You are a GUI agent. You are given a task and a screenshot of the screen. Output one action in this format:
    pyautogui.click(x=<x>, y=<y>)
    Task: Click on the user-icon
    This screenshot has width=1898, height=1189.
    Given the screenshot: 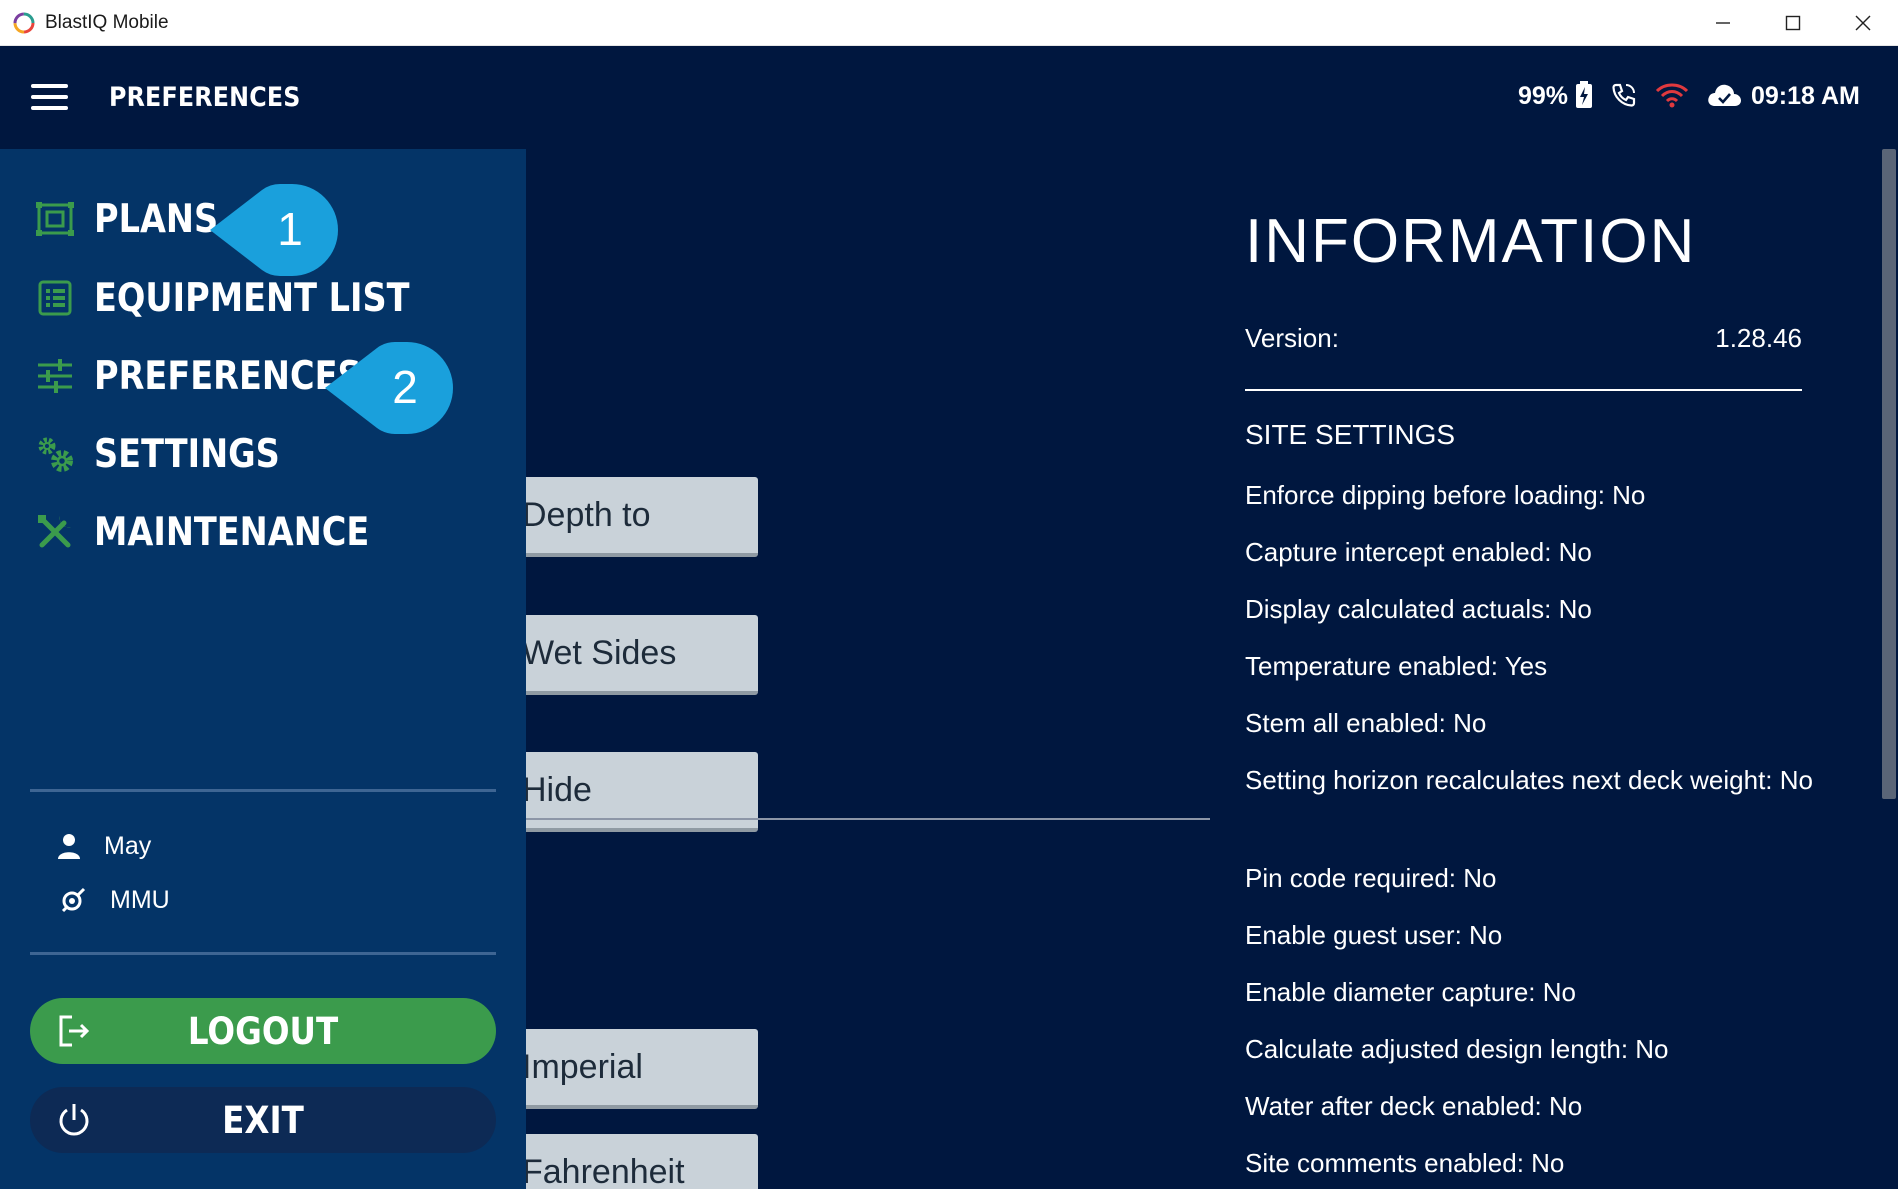 What is the action you would take?
    pyautogui.click(x=69, y=846)
    